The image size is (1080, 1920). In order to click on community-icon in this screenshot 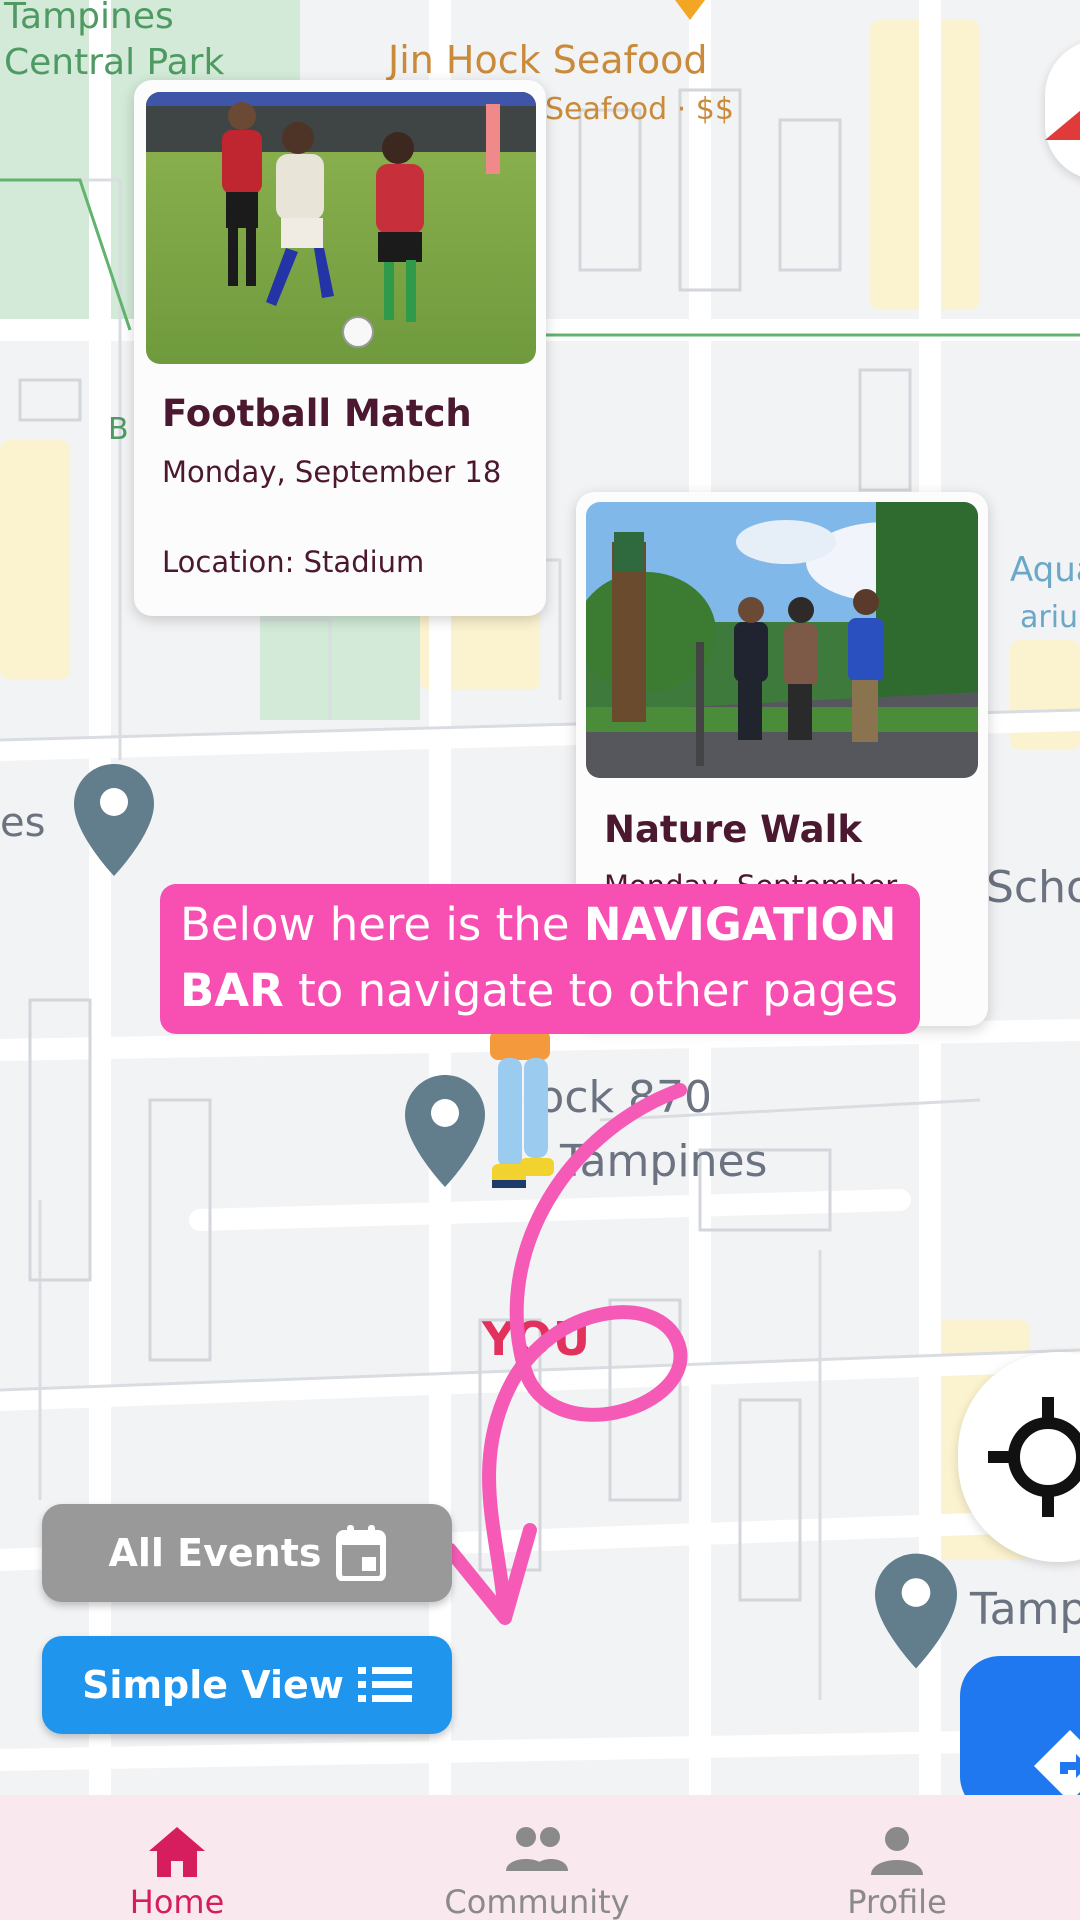, I will do `click(537, 1849)`.